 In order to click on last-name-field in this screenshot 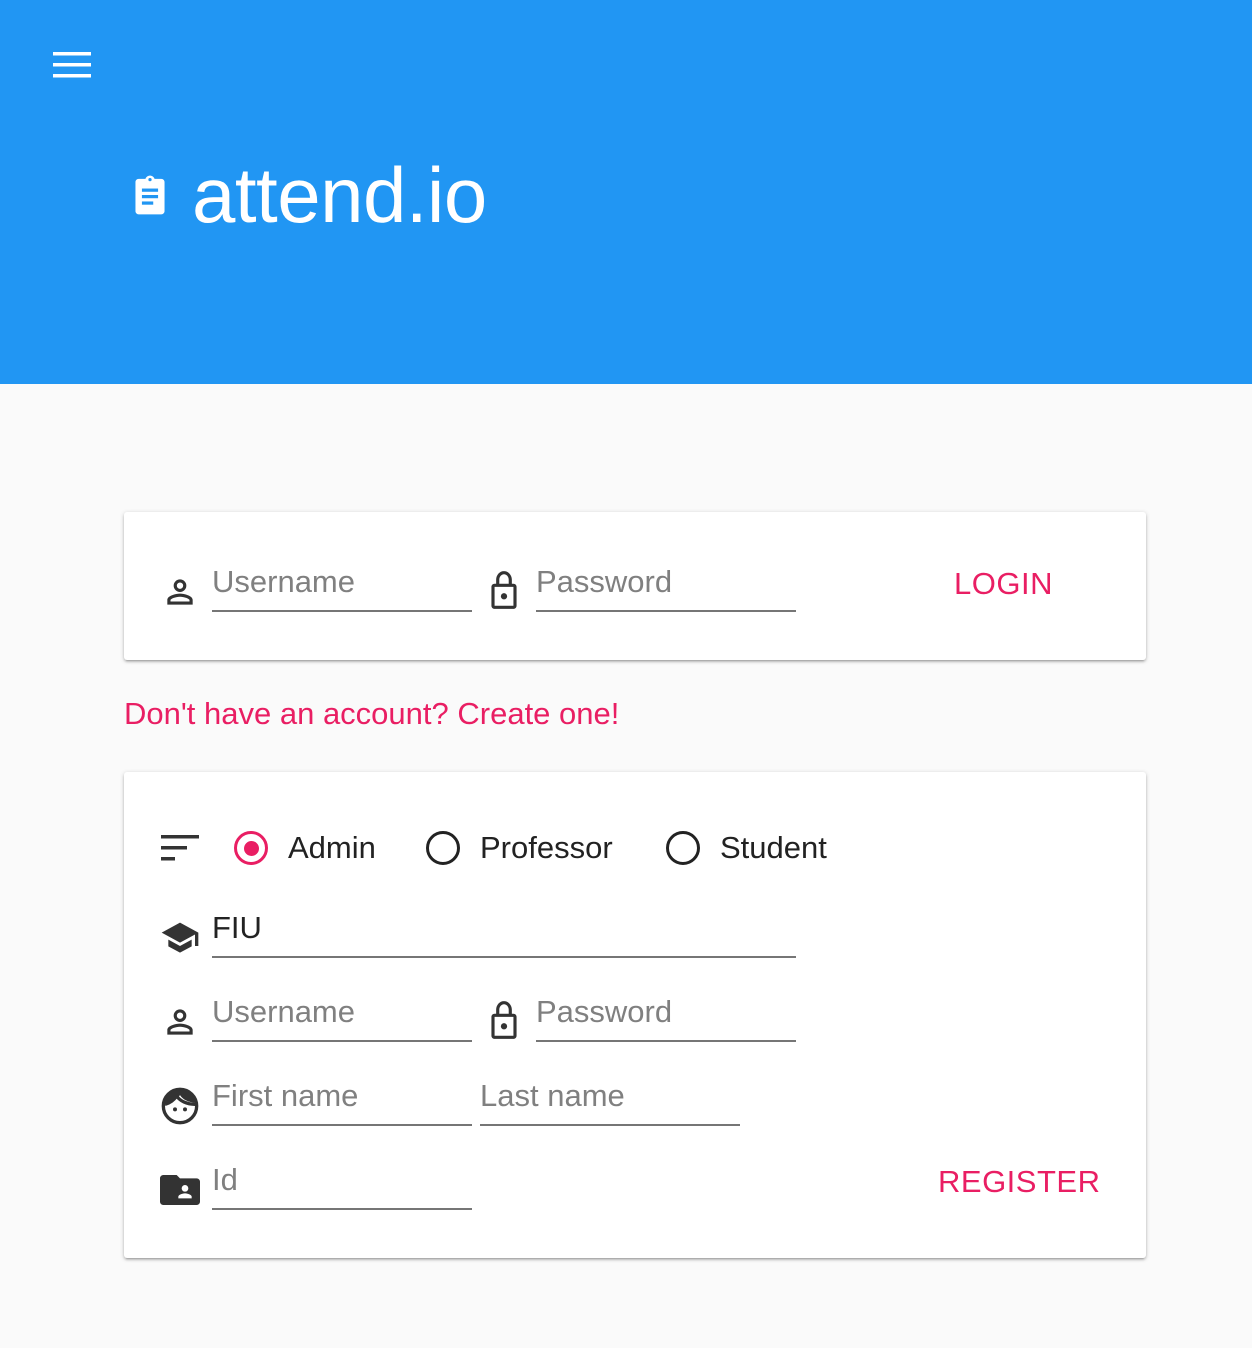, I will do `click(610, 1101)`.